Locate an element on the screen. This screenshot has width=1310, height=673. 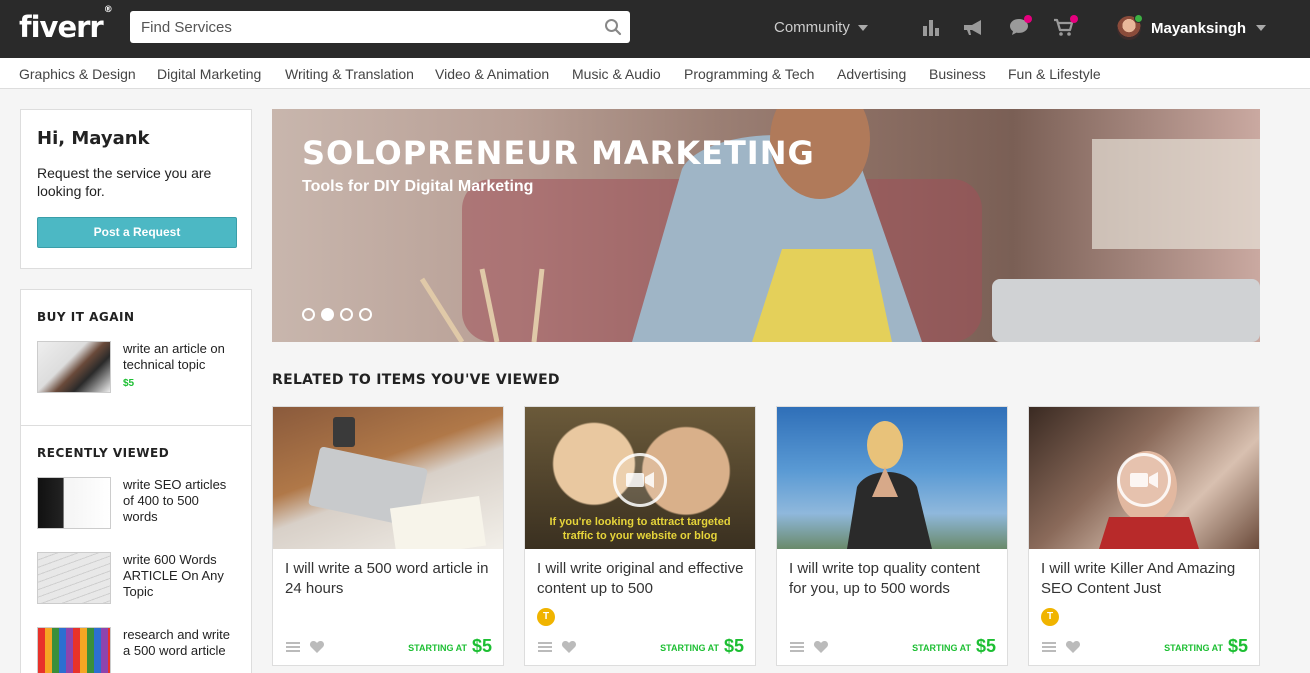
search-box is located at coordinates (380, 27).